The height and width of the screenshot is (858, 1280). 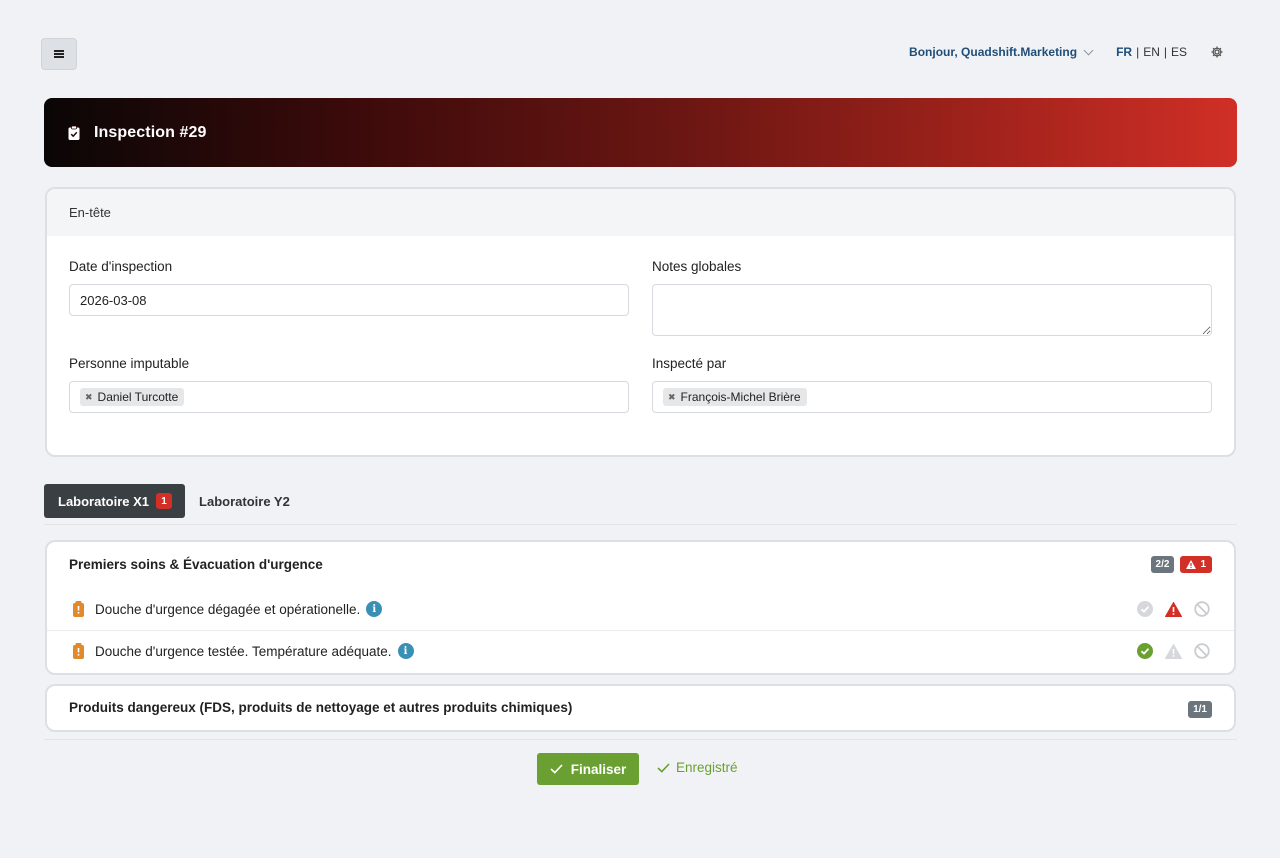 I want to click on accountable-person-select: ✖ Daniel Turcotte, so click(x=349, y=397).